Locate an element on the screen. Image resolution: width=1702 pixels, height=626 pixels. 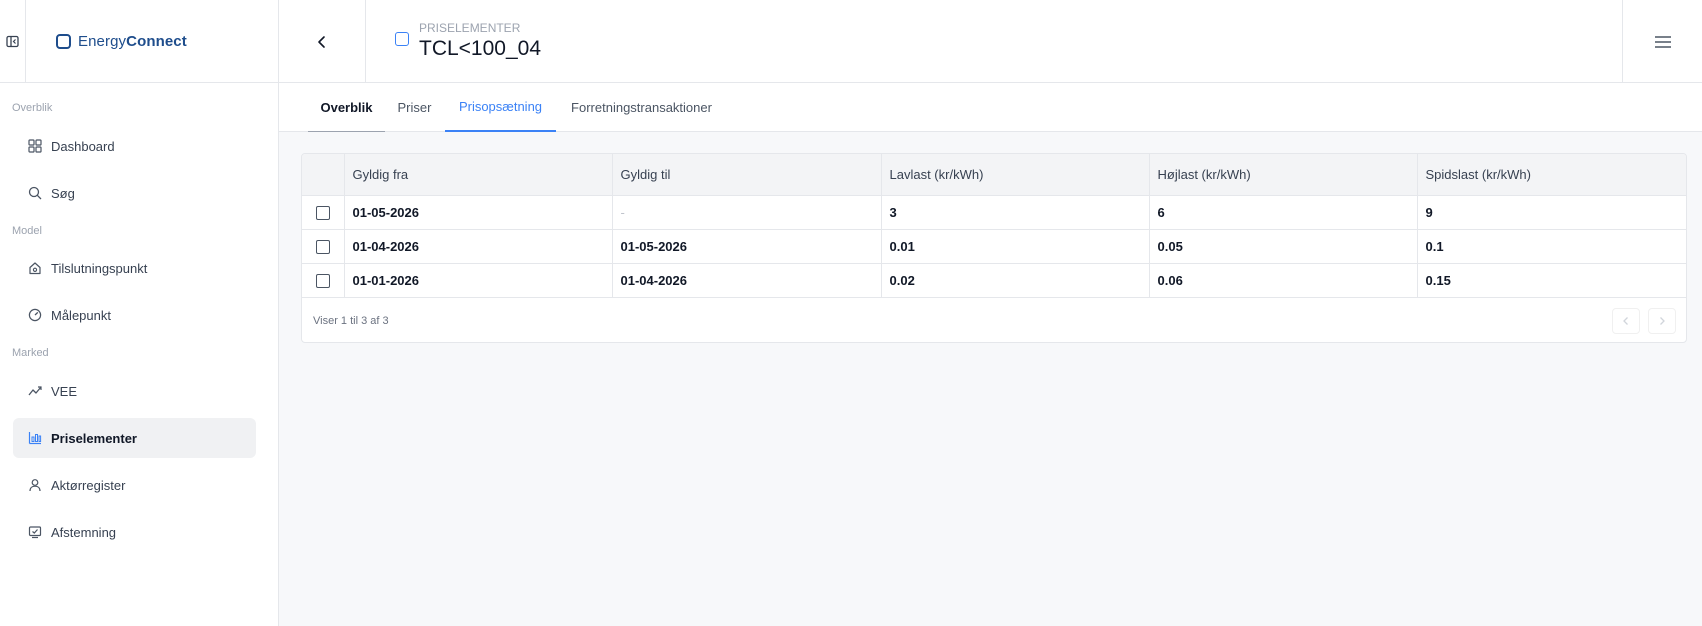
price-chart-icon is located at coordinates (35, 438).